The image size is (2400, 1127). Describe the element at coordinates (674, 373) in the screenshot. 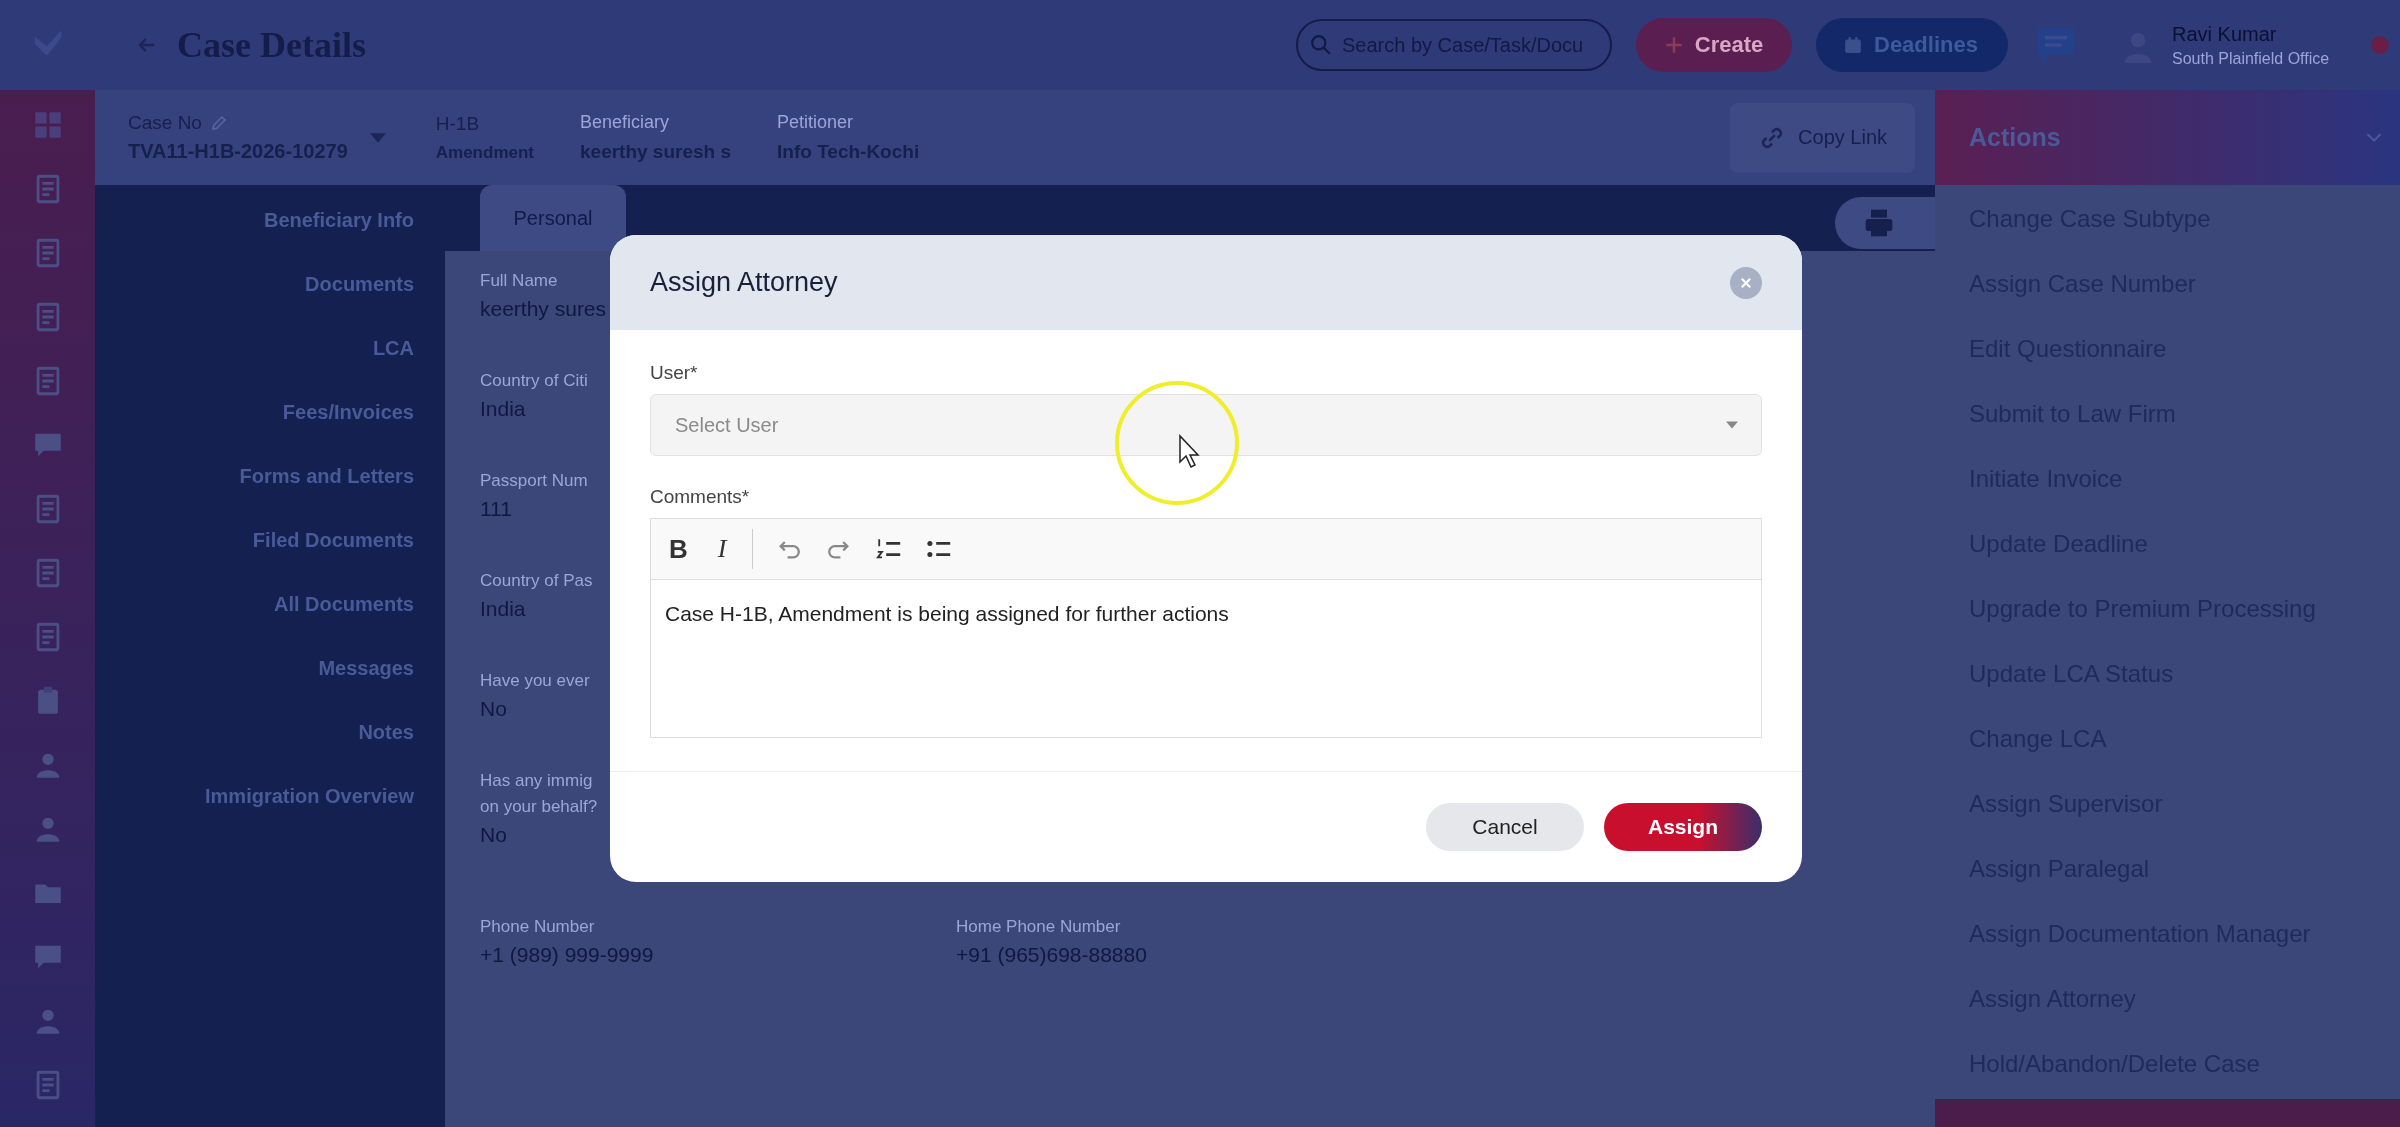

I see `field-label: User*` at that location.